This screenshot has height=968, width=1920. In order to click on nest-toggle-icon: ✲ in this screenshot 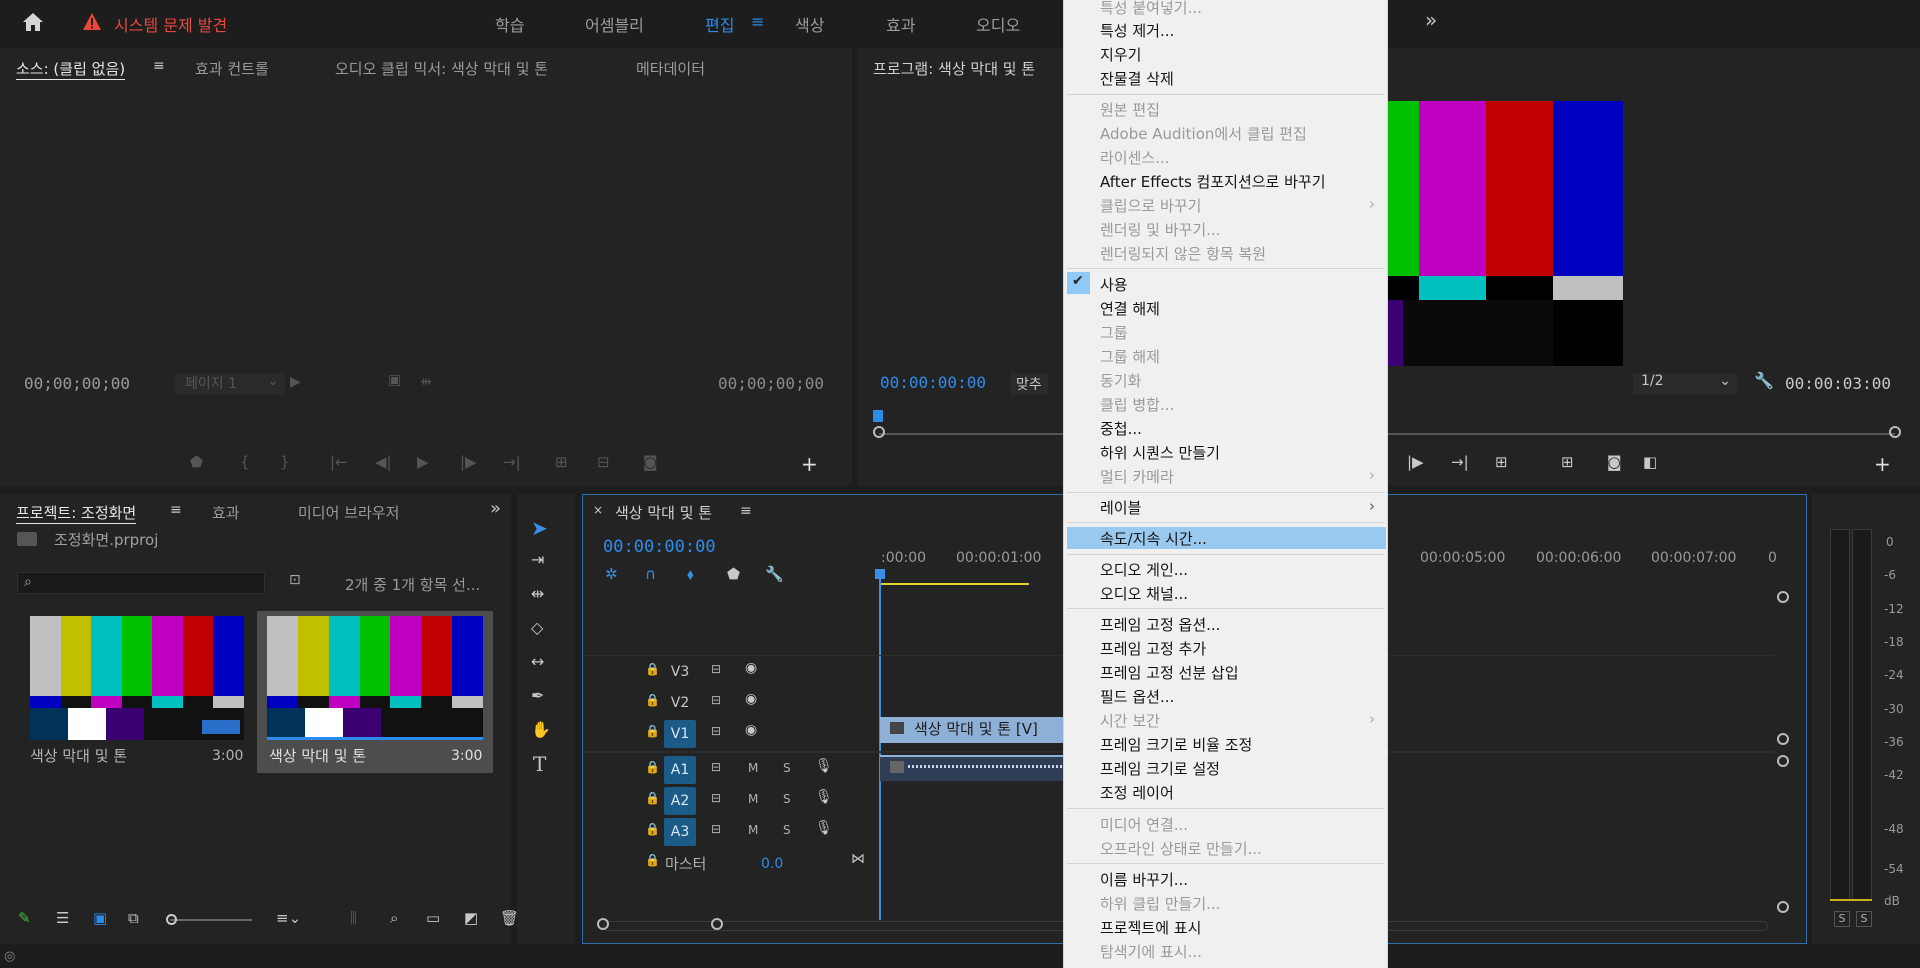, I will do `click(611, 574)`.